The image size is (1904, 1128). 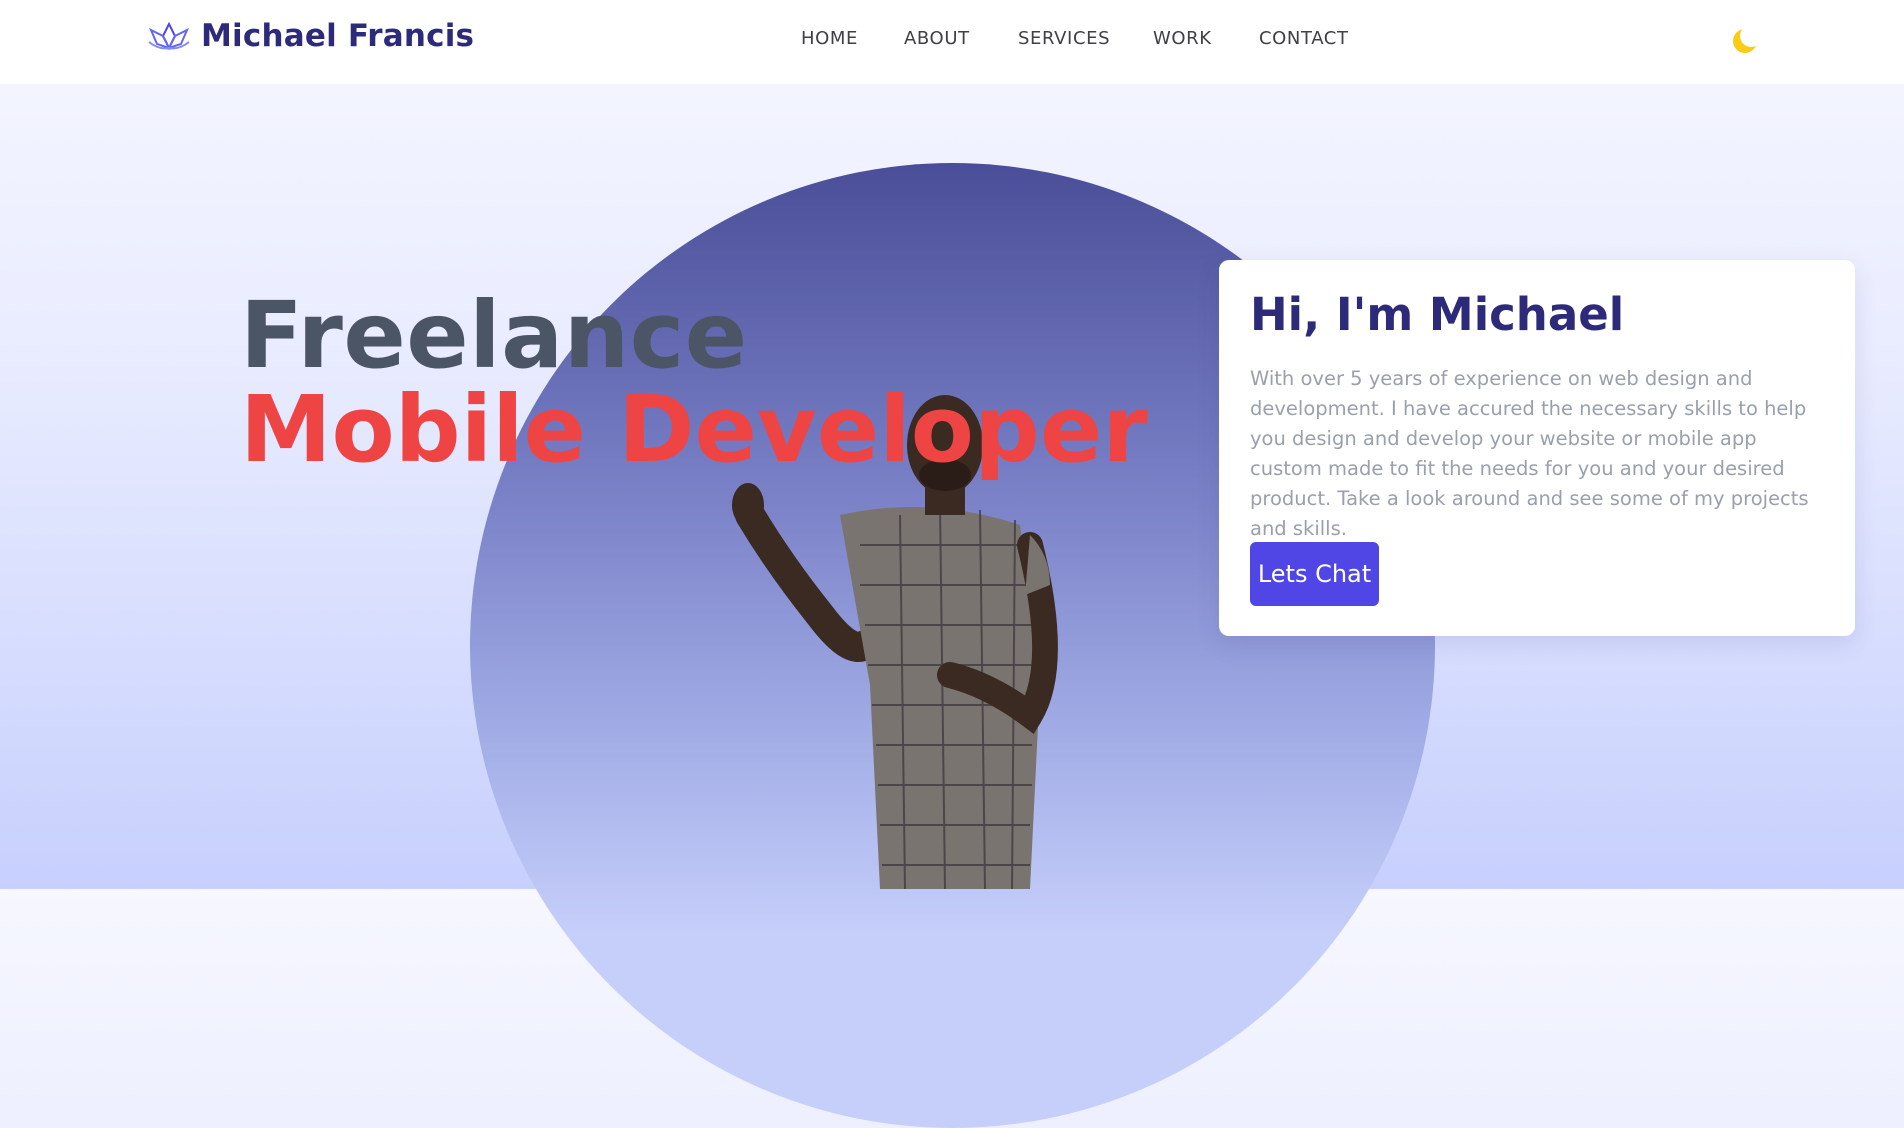 I want to click on lets-chat-button: Lets Chat, so click(x=1314, y=574).